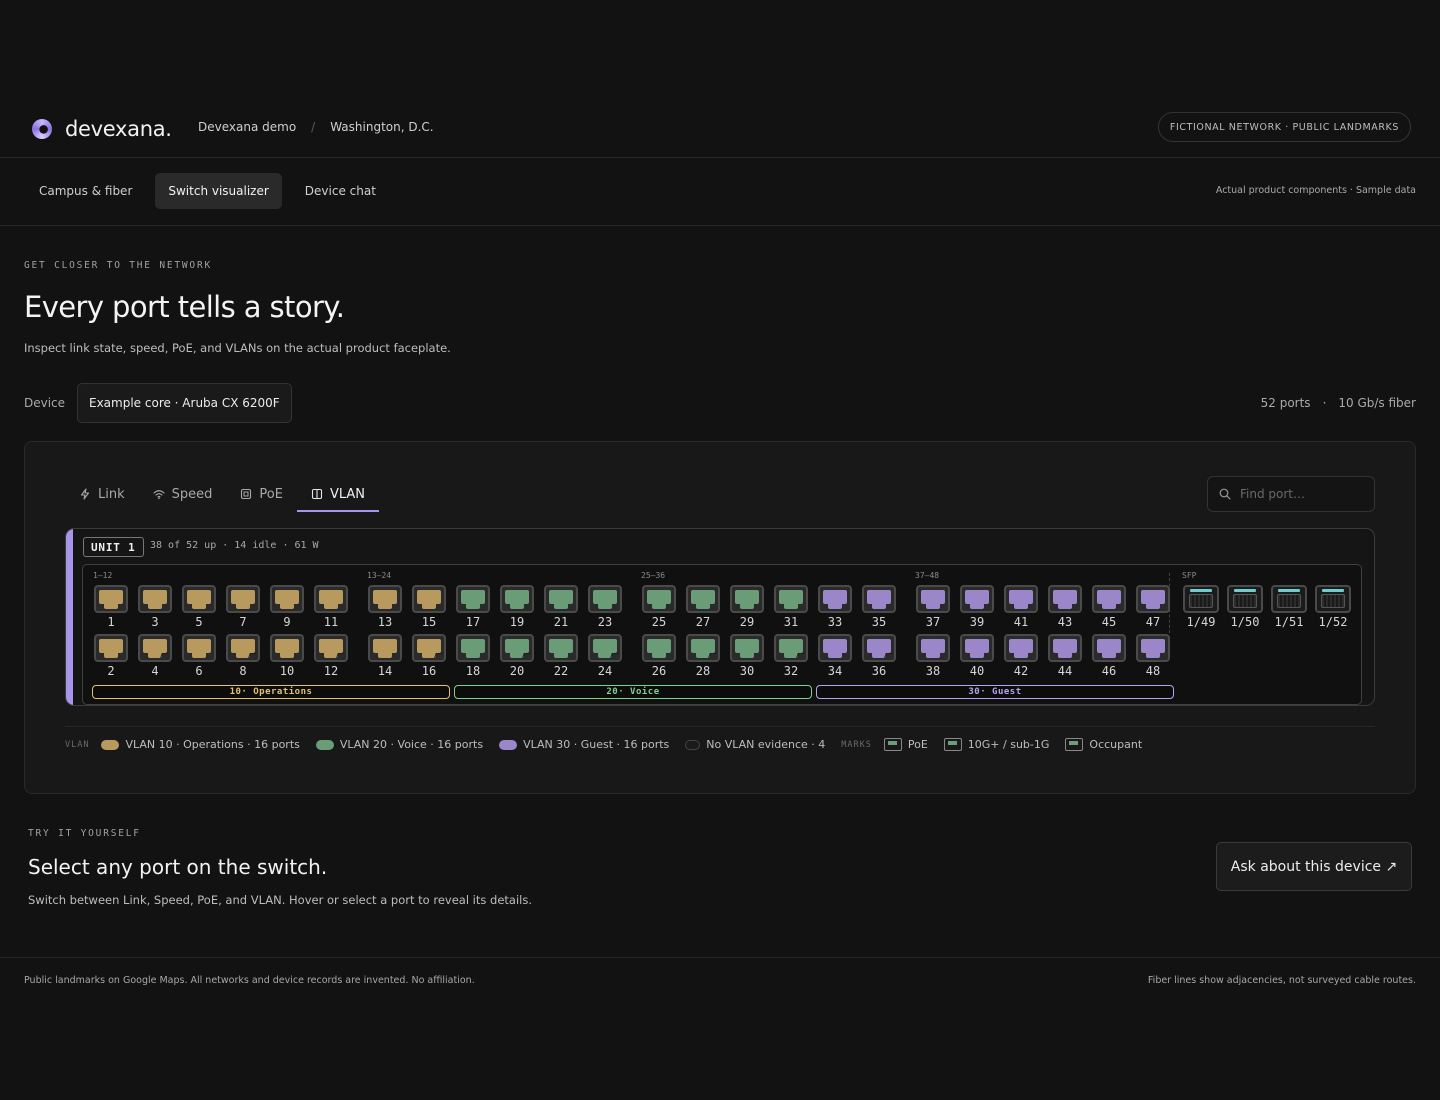 The image size is (1440, 1100). Describe the element at coordinates (85, 191) in the screenshot. I see `tab-campus-fiber: Campus & fiber` at that location.